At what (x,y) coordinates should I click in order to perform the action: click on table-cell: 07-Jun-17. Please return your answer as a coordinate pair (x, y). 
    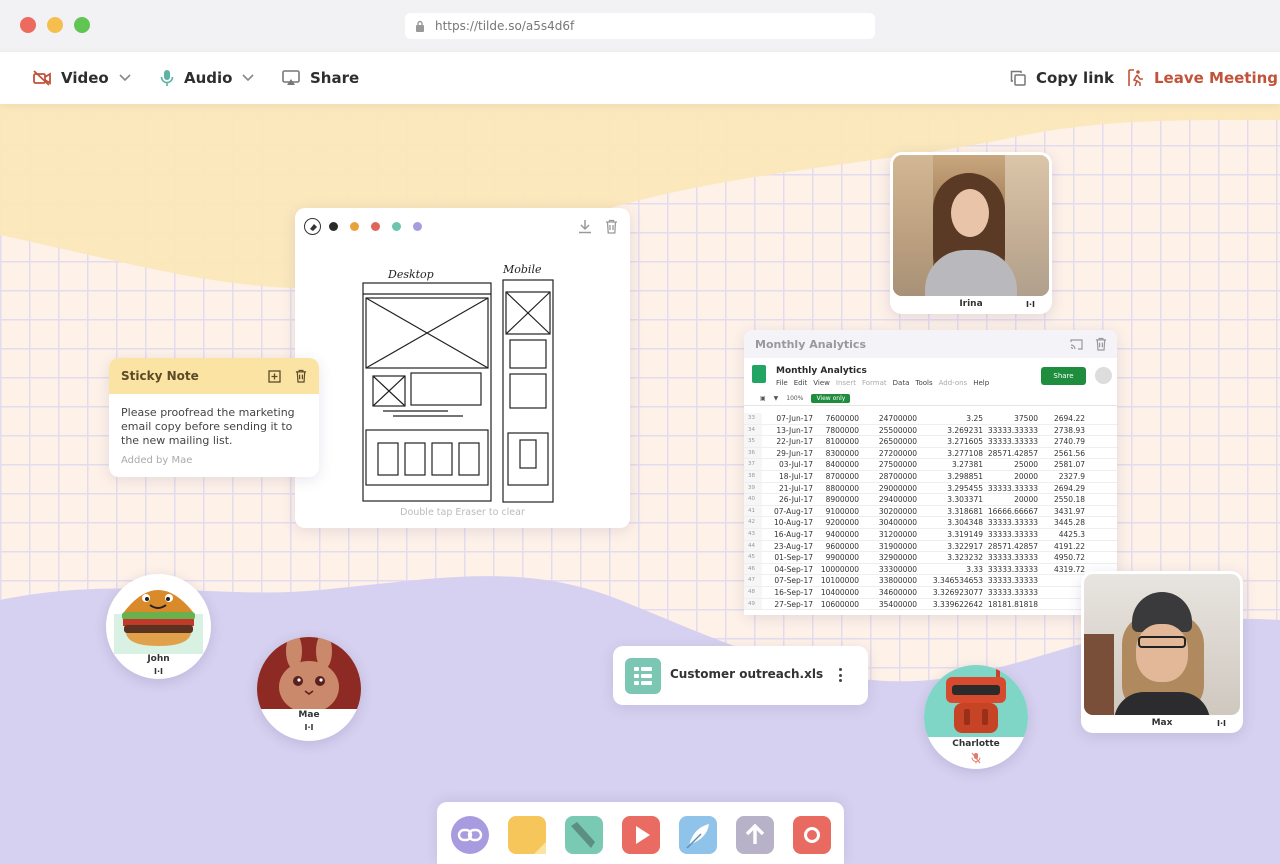
    Looking at the image, I should click on (789, 418).